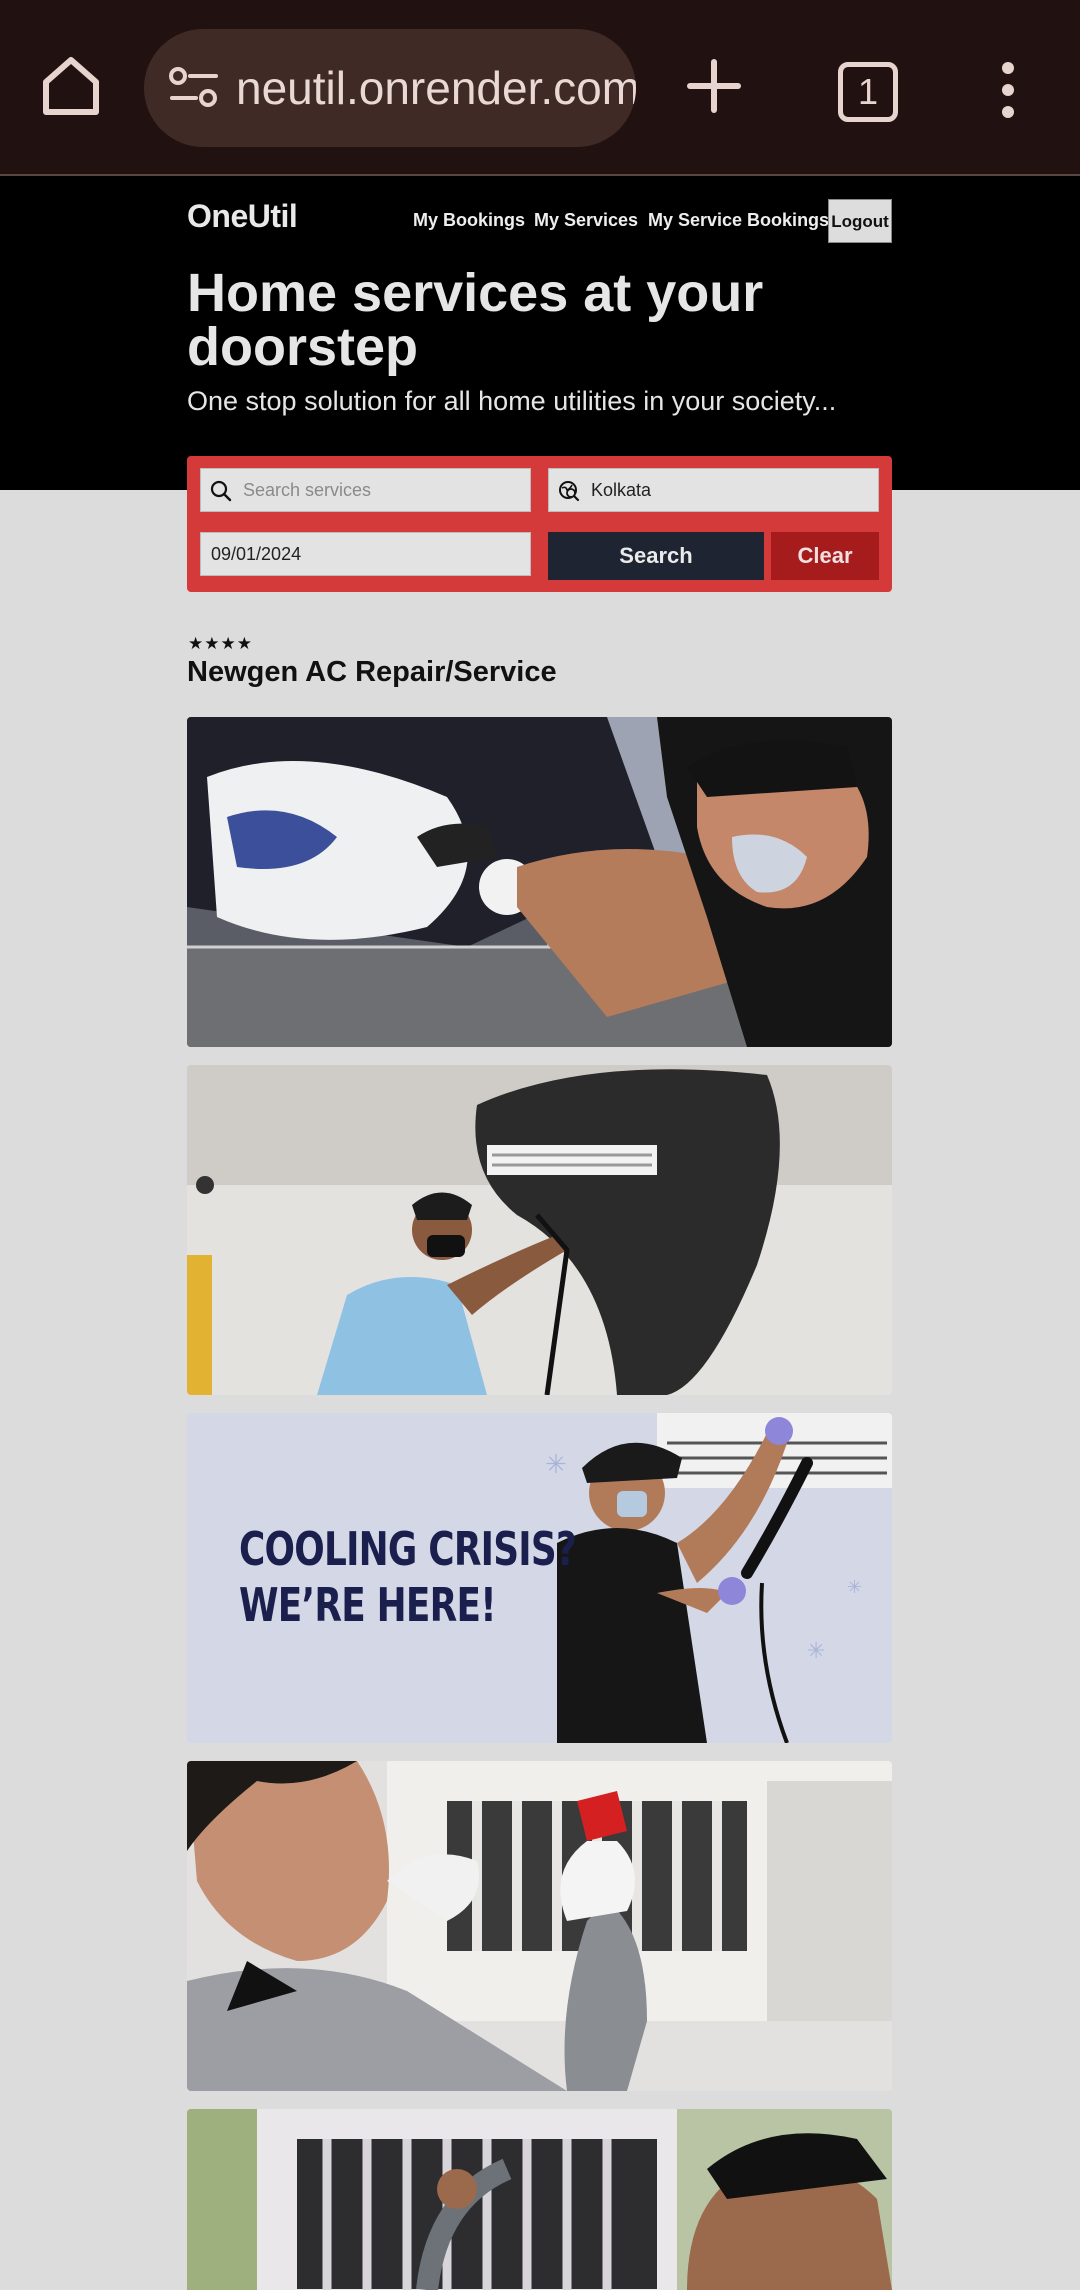 Image resolution: width=1080 pixels, height=2290 pixels. I want to click on banner-line-1: COOLING CRISIS?, so click(408, 1549).